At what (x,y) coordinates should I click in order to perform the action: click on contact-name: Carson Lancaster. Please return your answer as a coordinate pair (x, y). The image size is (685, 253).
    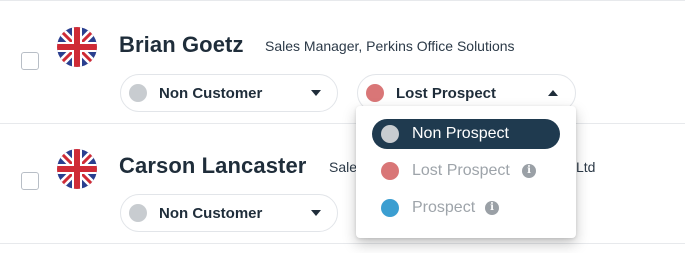
    Looking at the image, I should click on (212, 166).